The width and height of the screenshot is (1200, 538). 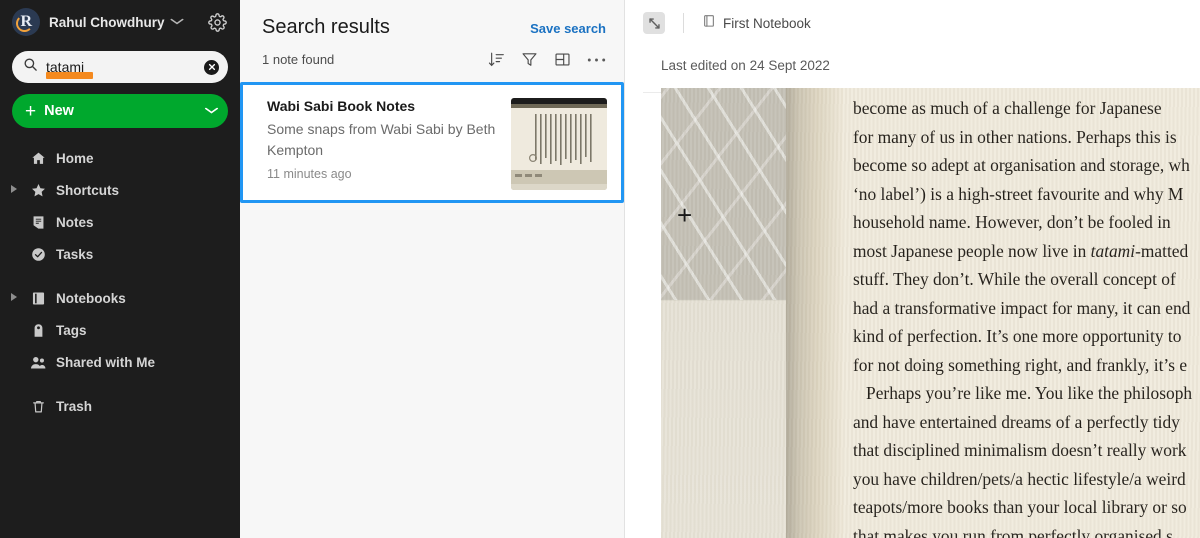 What do you see at coordinates (120, 111) in the screenshot?
I see `new-button: + New` at bounding box center [120, 111].